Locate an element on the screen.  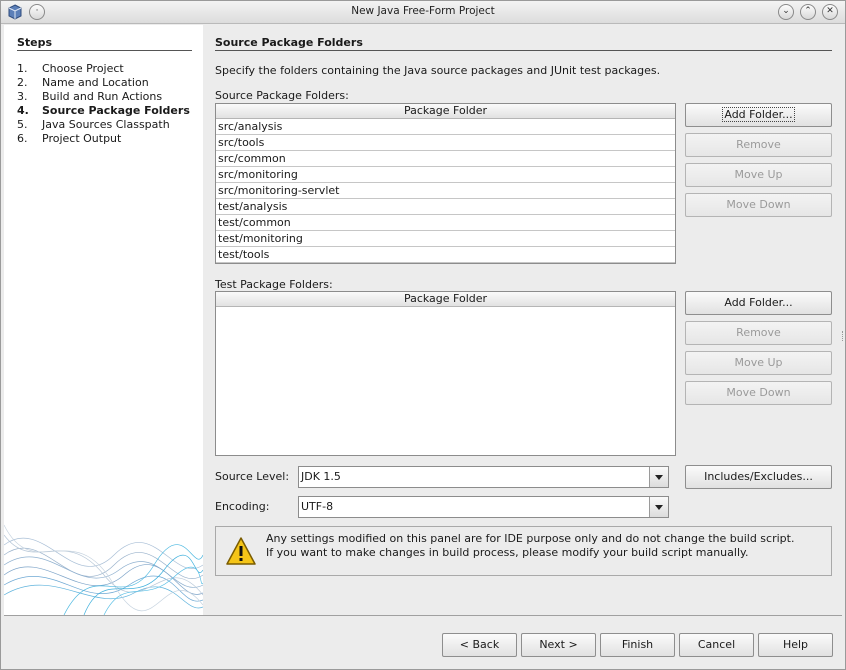
button-bar-divider is located at coordinates (423, 615).